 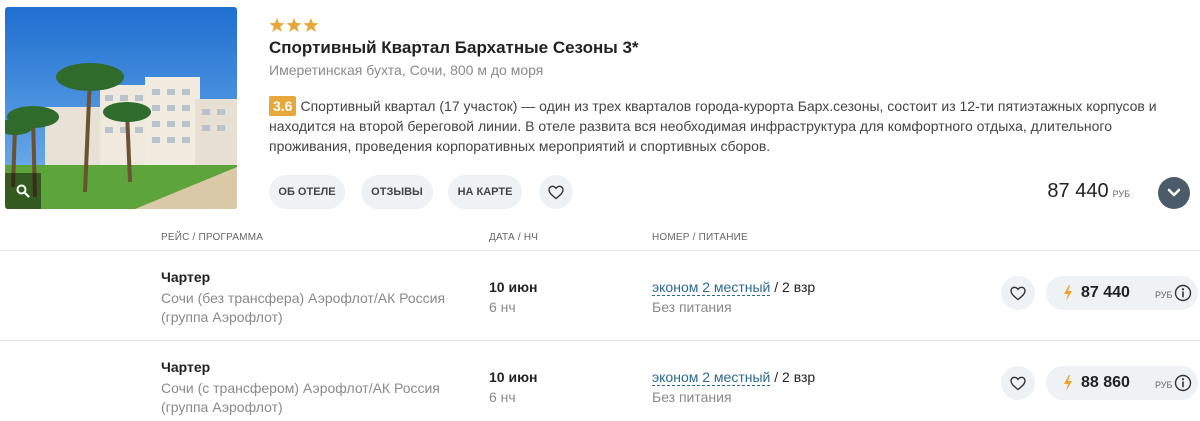 I want to click on chevron-down-icon, so click(x=1174, y=192).